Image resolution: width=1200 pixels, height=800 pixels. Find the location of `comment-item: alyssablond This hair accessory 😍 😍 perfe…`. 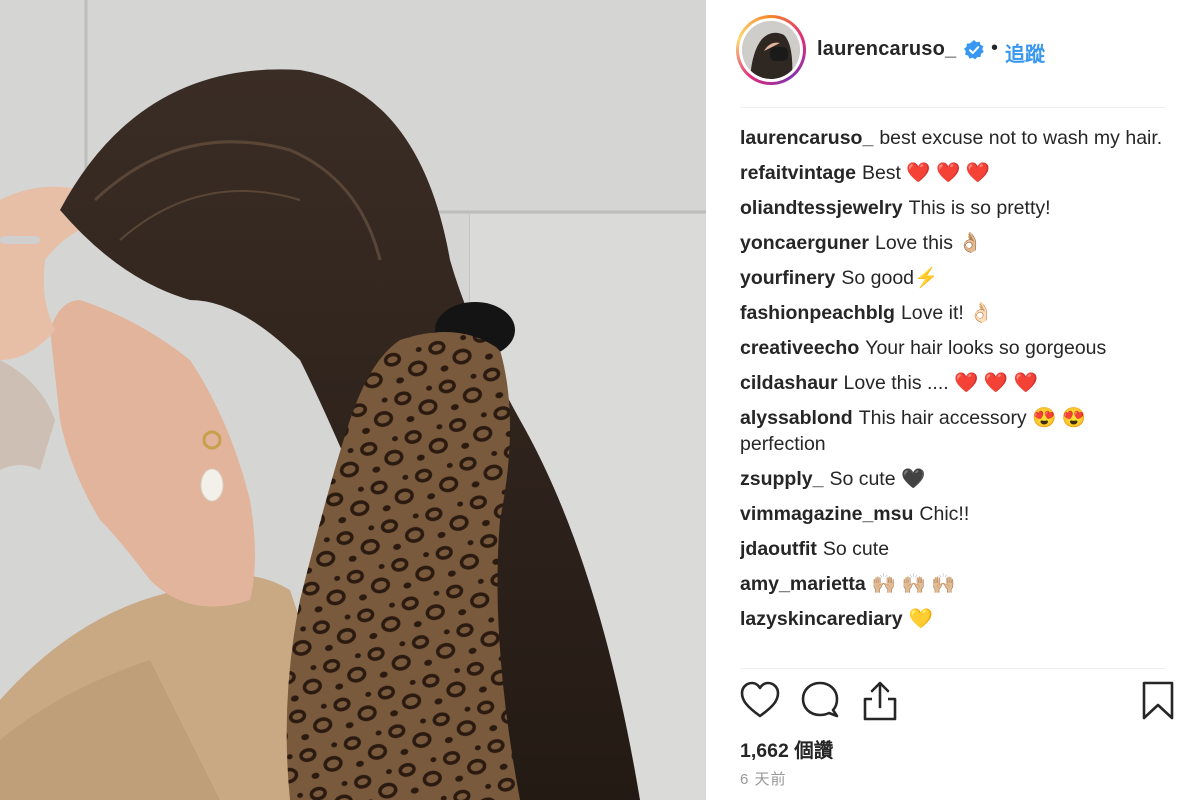

comment-item: alyssablond This hair accessory 😍 😍 perfe… is located at coordinates (955, 431).